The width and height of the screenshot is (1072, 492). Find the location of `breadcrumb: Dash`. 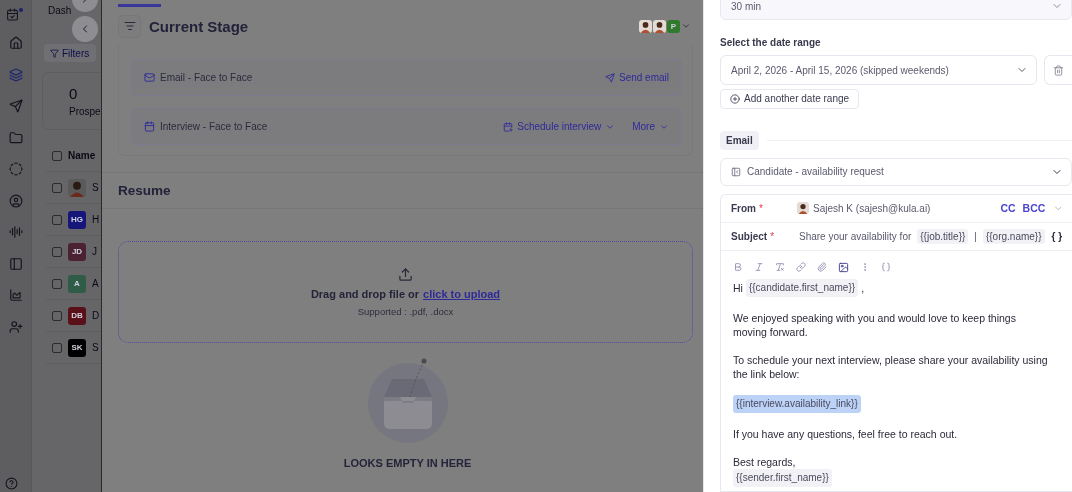

breadcrumb: Dash is located at coordinates (60, 10).